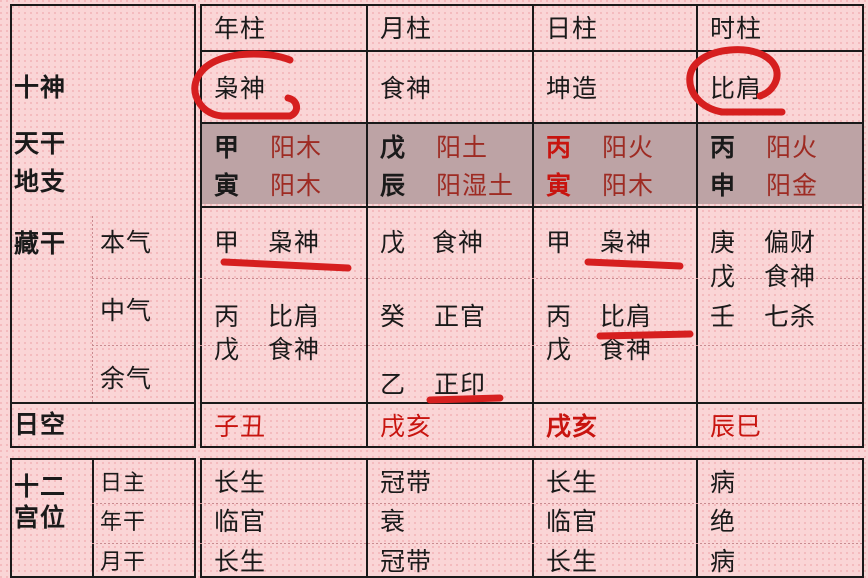 The height and width of the screenshot is (578, 868). What do you see at coordinates (736, 427) in the screenshot?
I see `day-void-hour: 辰巳` at bounding box center [736, 427].